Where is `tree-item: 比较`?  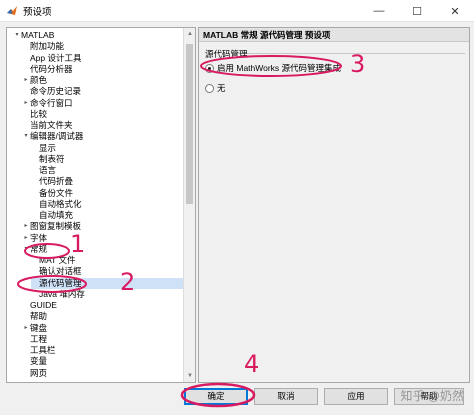
tree-item: 比较 is located at coordinates (34, 114).